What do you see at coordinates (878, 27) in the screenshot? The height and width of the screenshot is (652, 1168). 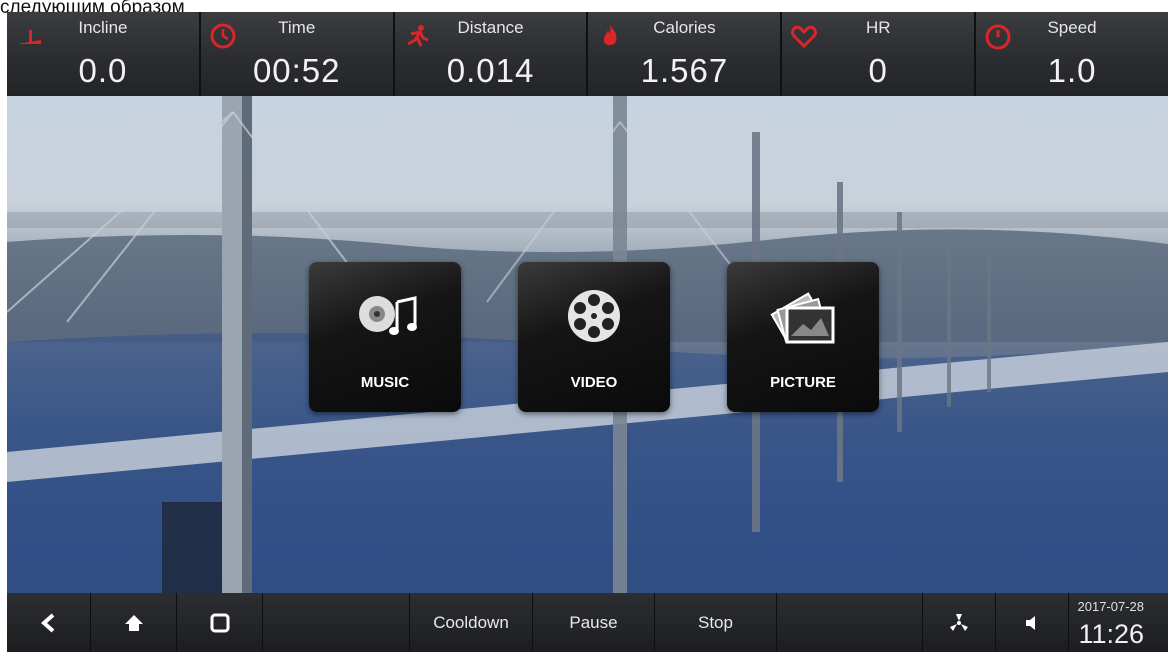 I see `stat-label: HR` at bounding box center [878, 27].